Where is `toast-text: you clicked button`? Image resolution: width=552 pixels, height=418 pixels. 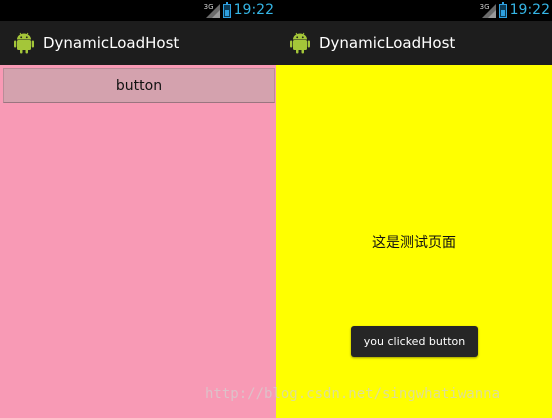
toast-text: you clicked button is located at coordinates (414, 341).